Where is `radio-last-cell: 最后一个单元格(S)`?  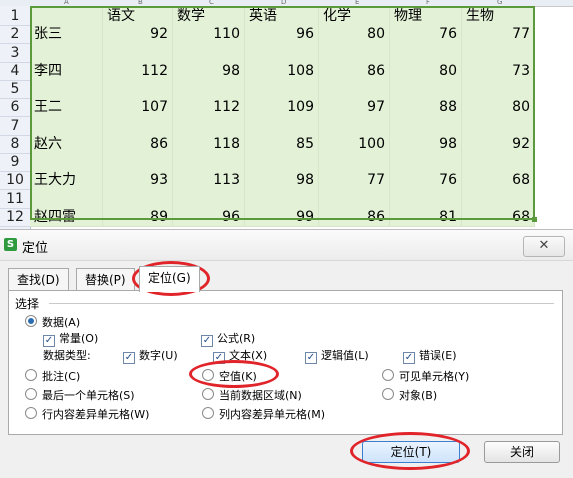 radio-last-cell: 最后一个单元格(S) is located at coordinates (80, 395).